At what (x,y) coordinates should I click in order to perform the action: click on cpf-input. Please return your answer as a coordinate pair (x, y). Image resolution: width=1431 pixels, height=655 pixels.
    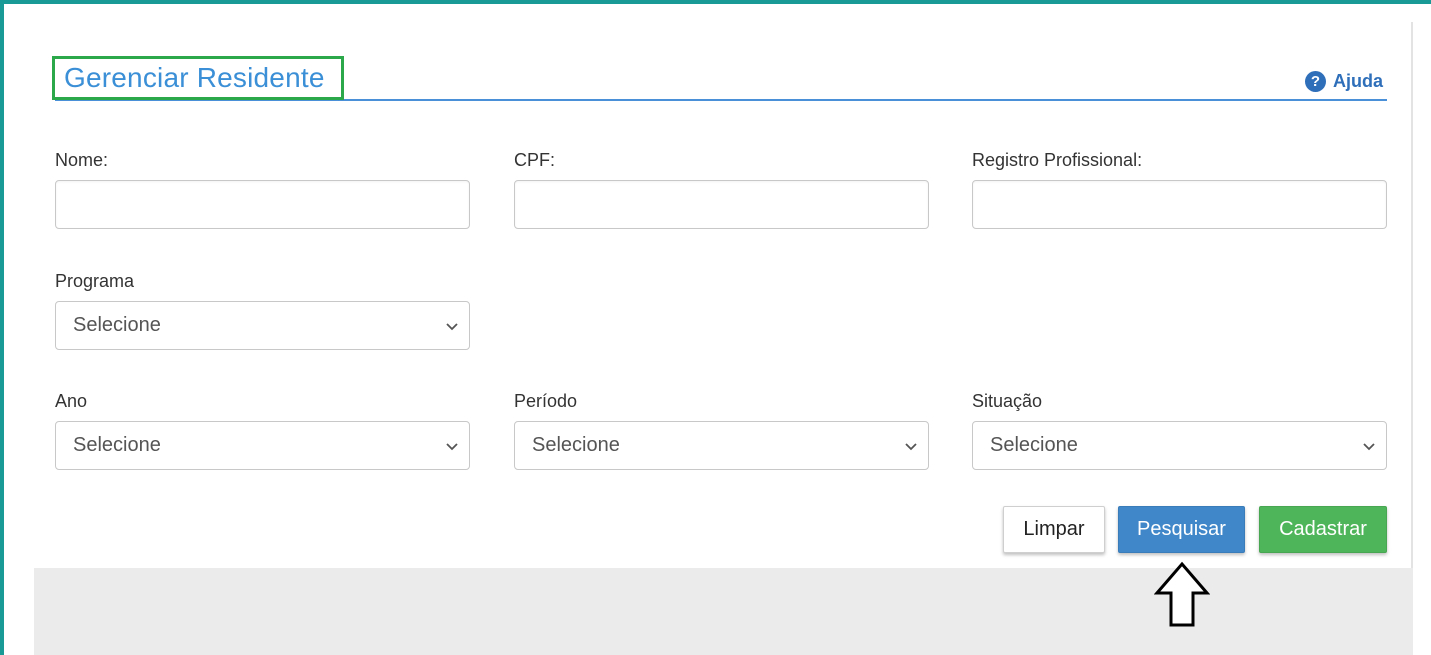
    Looking at the image, I should click on (721, 204).